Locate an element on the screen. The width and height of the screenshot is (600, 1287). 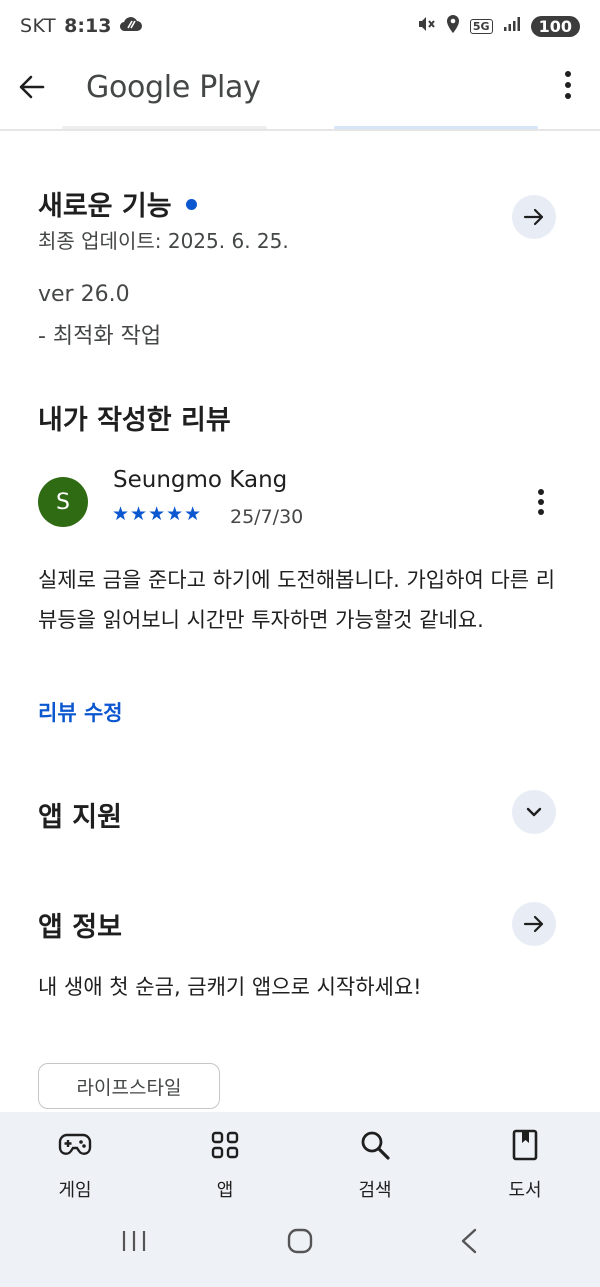
nav-item-search: 검색 is located at coordinates (375, 1157).